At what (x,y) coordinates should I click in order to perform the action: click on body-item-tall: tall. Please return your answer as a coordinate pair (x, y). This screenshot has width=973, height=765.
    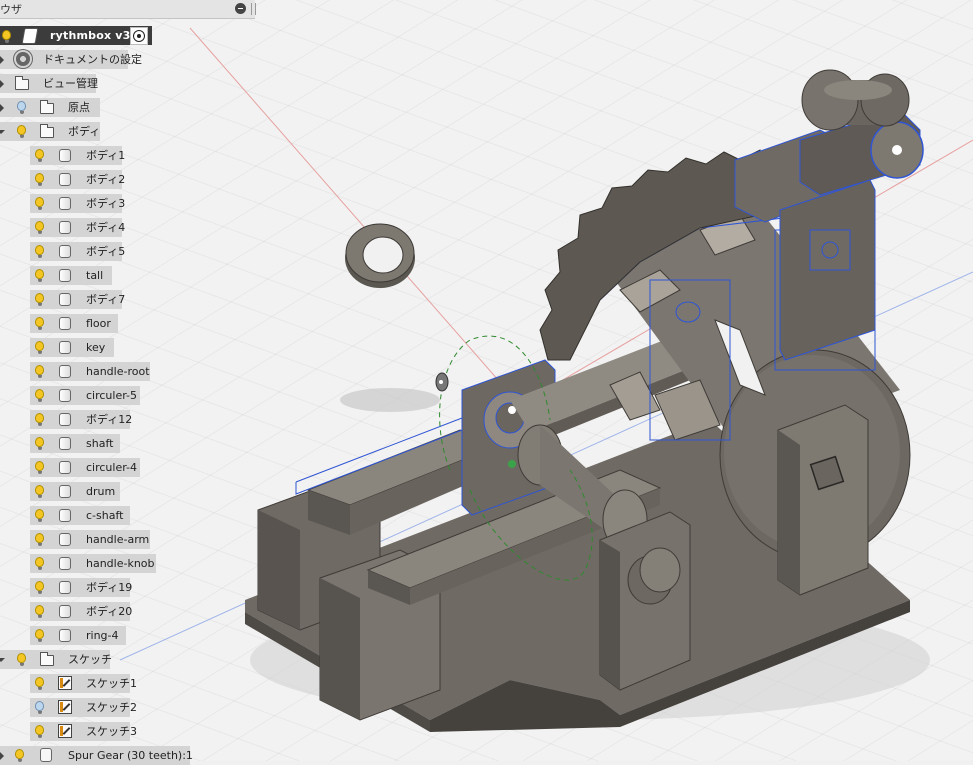
    Looking at the image, I should click on (71, 275).